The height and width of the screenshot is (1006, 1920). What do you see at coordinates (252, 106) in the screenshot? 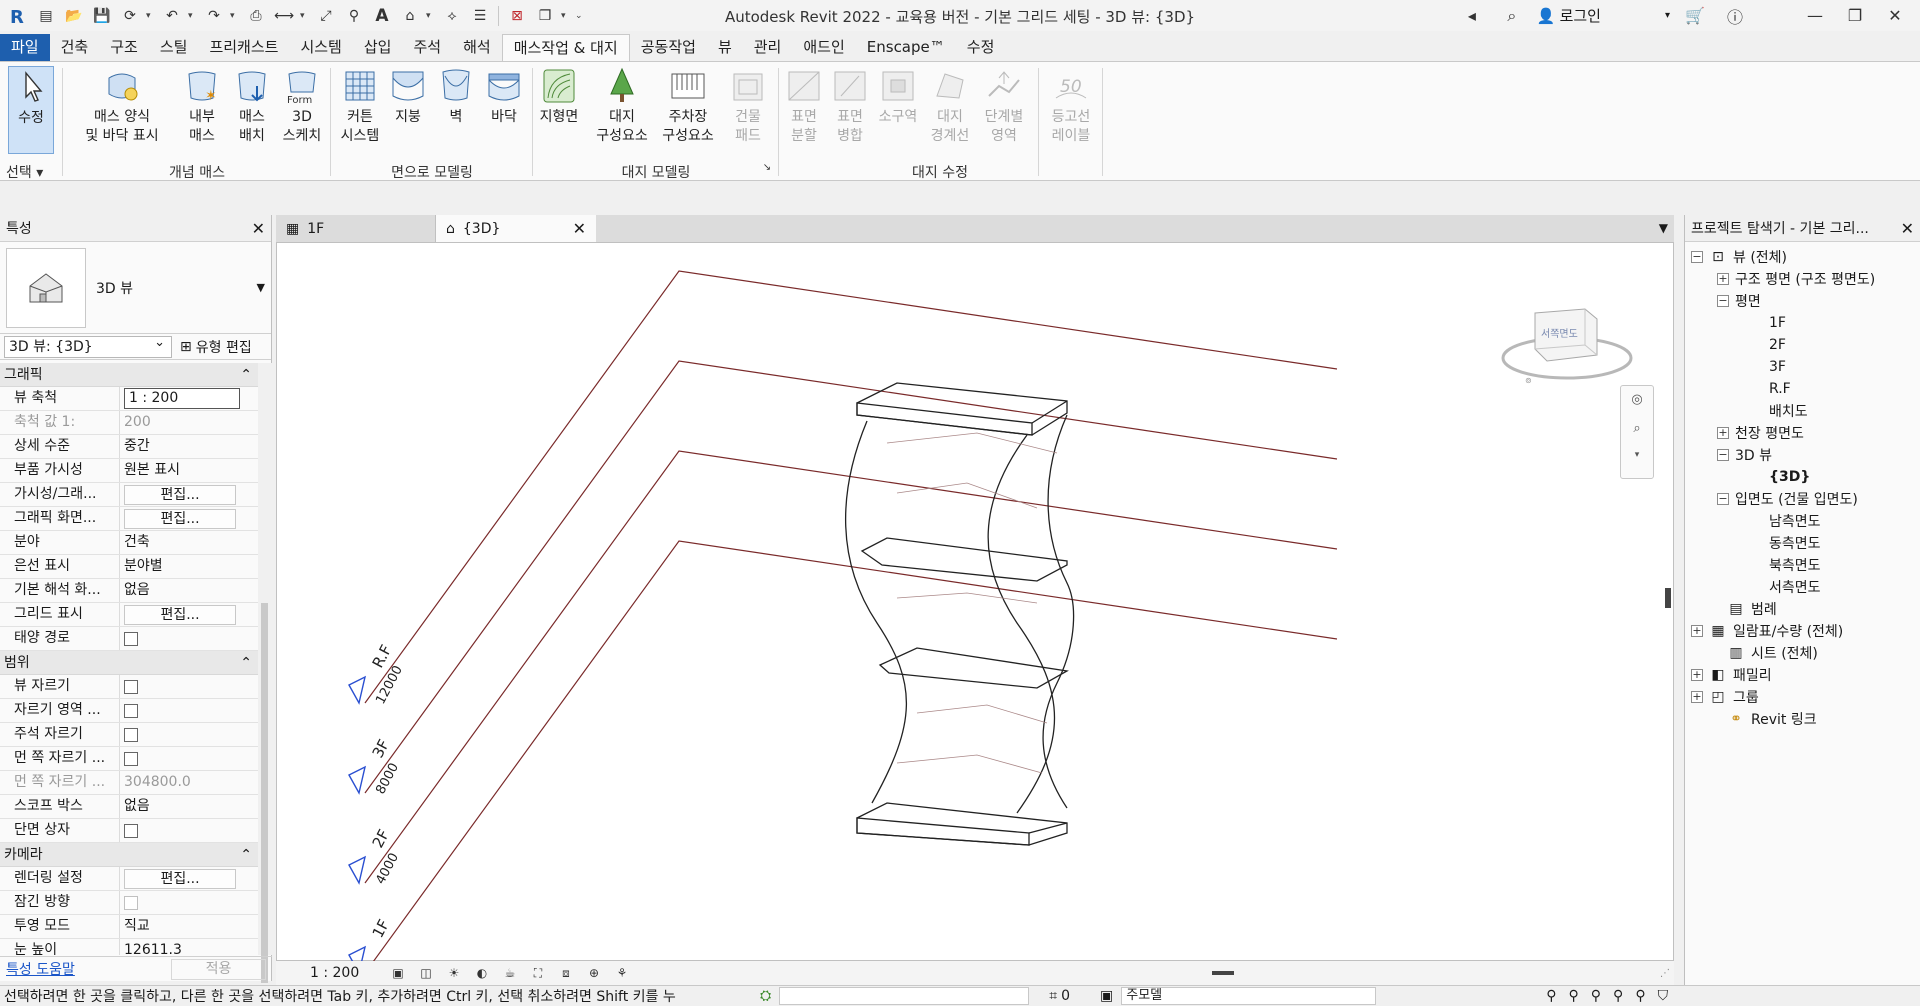
I see `place-mass-button: 매스 배치` at bounding box center [252, 106].